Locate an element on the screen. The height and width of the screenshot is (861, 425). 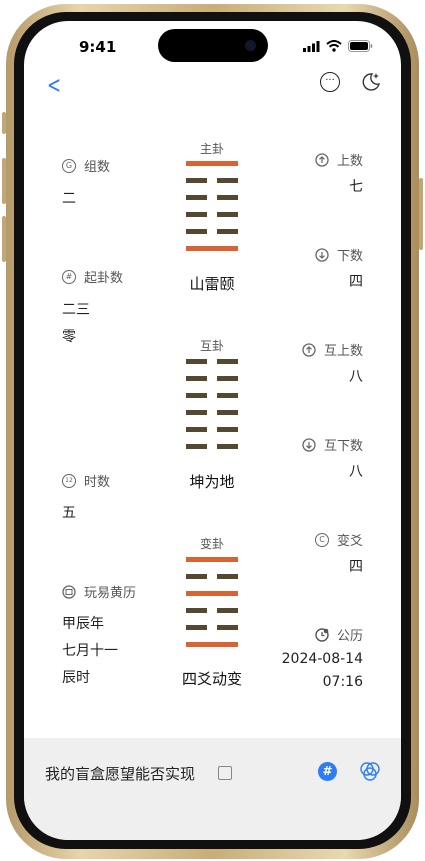
main-hexagram-name: 山雷颐 is located at coordinates (212, 284).